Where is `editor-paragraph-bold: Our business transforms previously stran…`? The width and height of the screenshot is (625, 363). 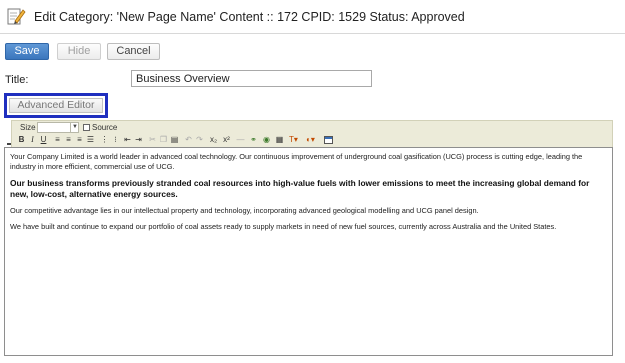
editor-paragraph-bold: Our business transforms previously stran… is located at coordinates (300, 188).